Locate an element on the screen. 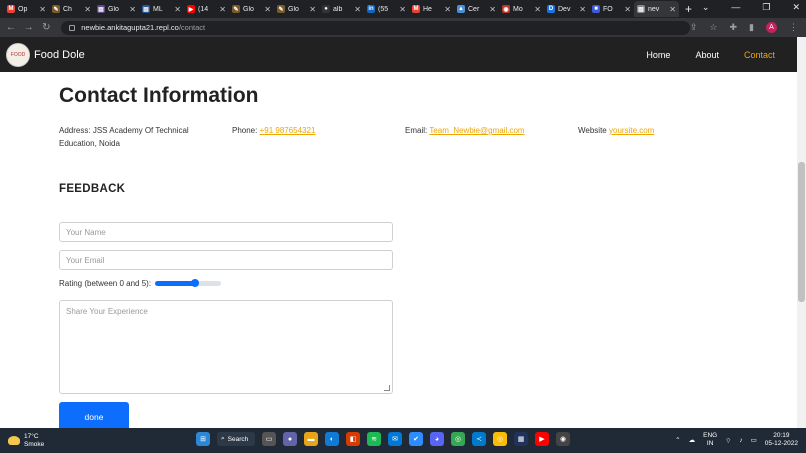  edge-icon: ◐ is located at coordinates (332, 439).